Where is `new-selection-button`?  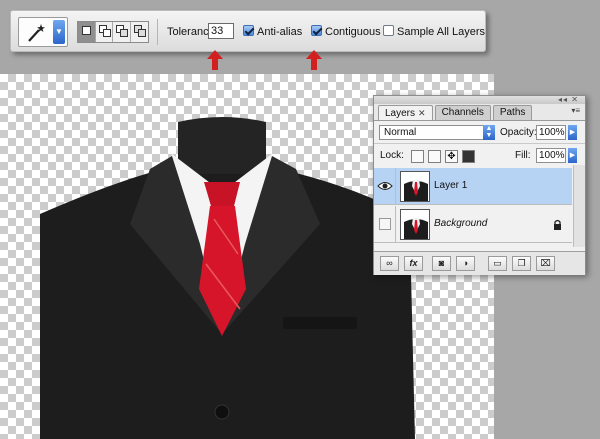 new-selection-button is located at coordinates (87, 32).